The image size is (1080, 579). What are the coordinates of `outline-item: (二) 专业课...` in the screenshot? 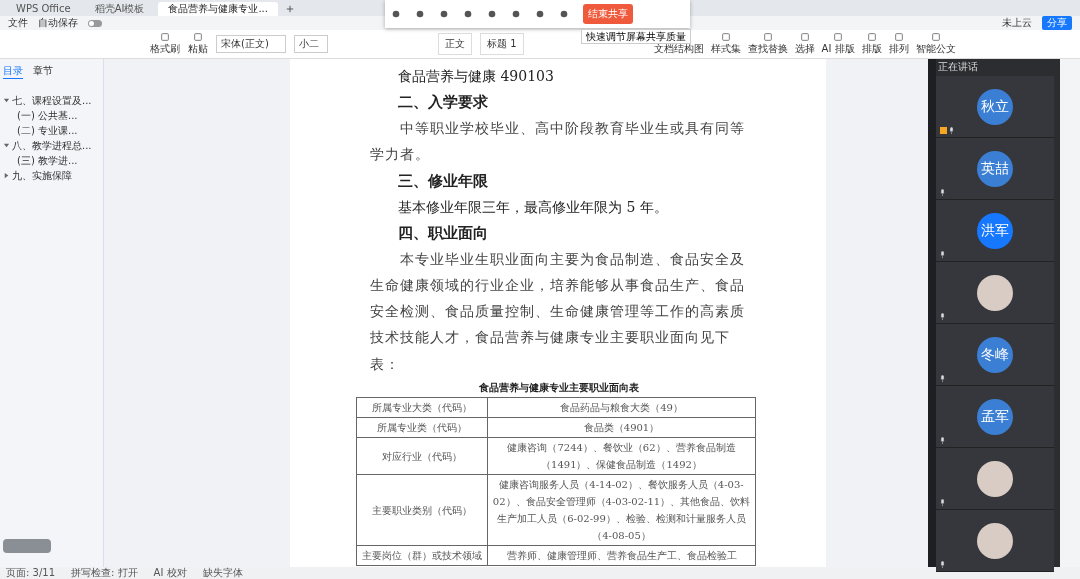 It's located at (51, 130).